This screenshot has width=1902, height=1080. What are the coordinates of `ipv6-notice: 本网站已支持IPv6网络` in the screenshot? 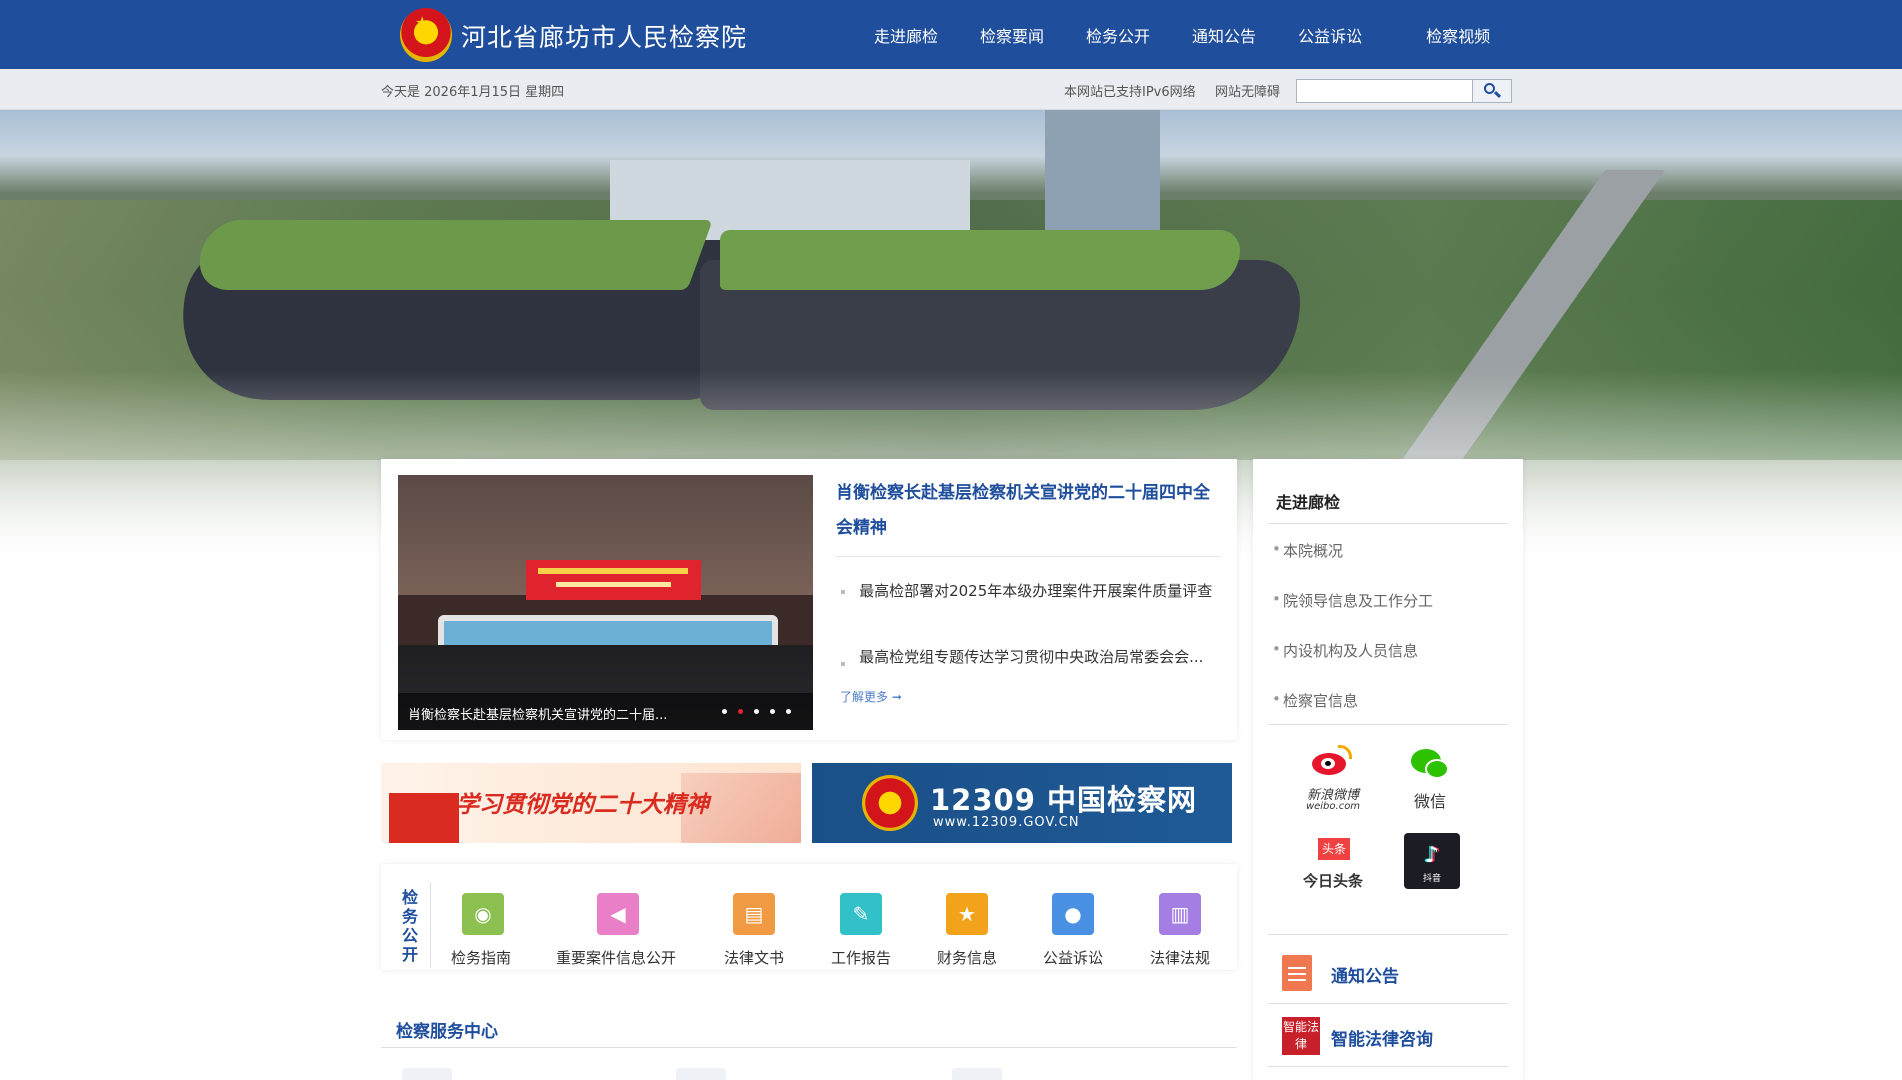 It's located at (1130, 92).